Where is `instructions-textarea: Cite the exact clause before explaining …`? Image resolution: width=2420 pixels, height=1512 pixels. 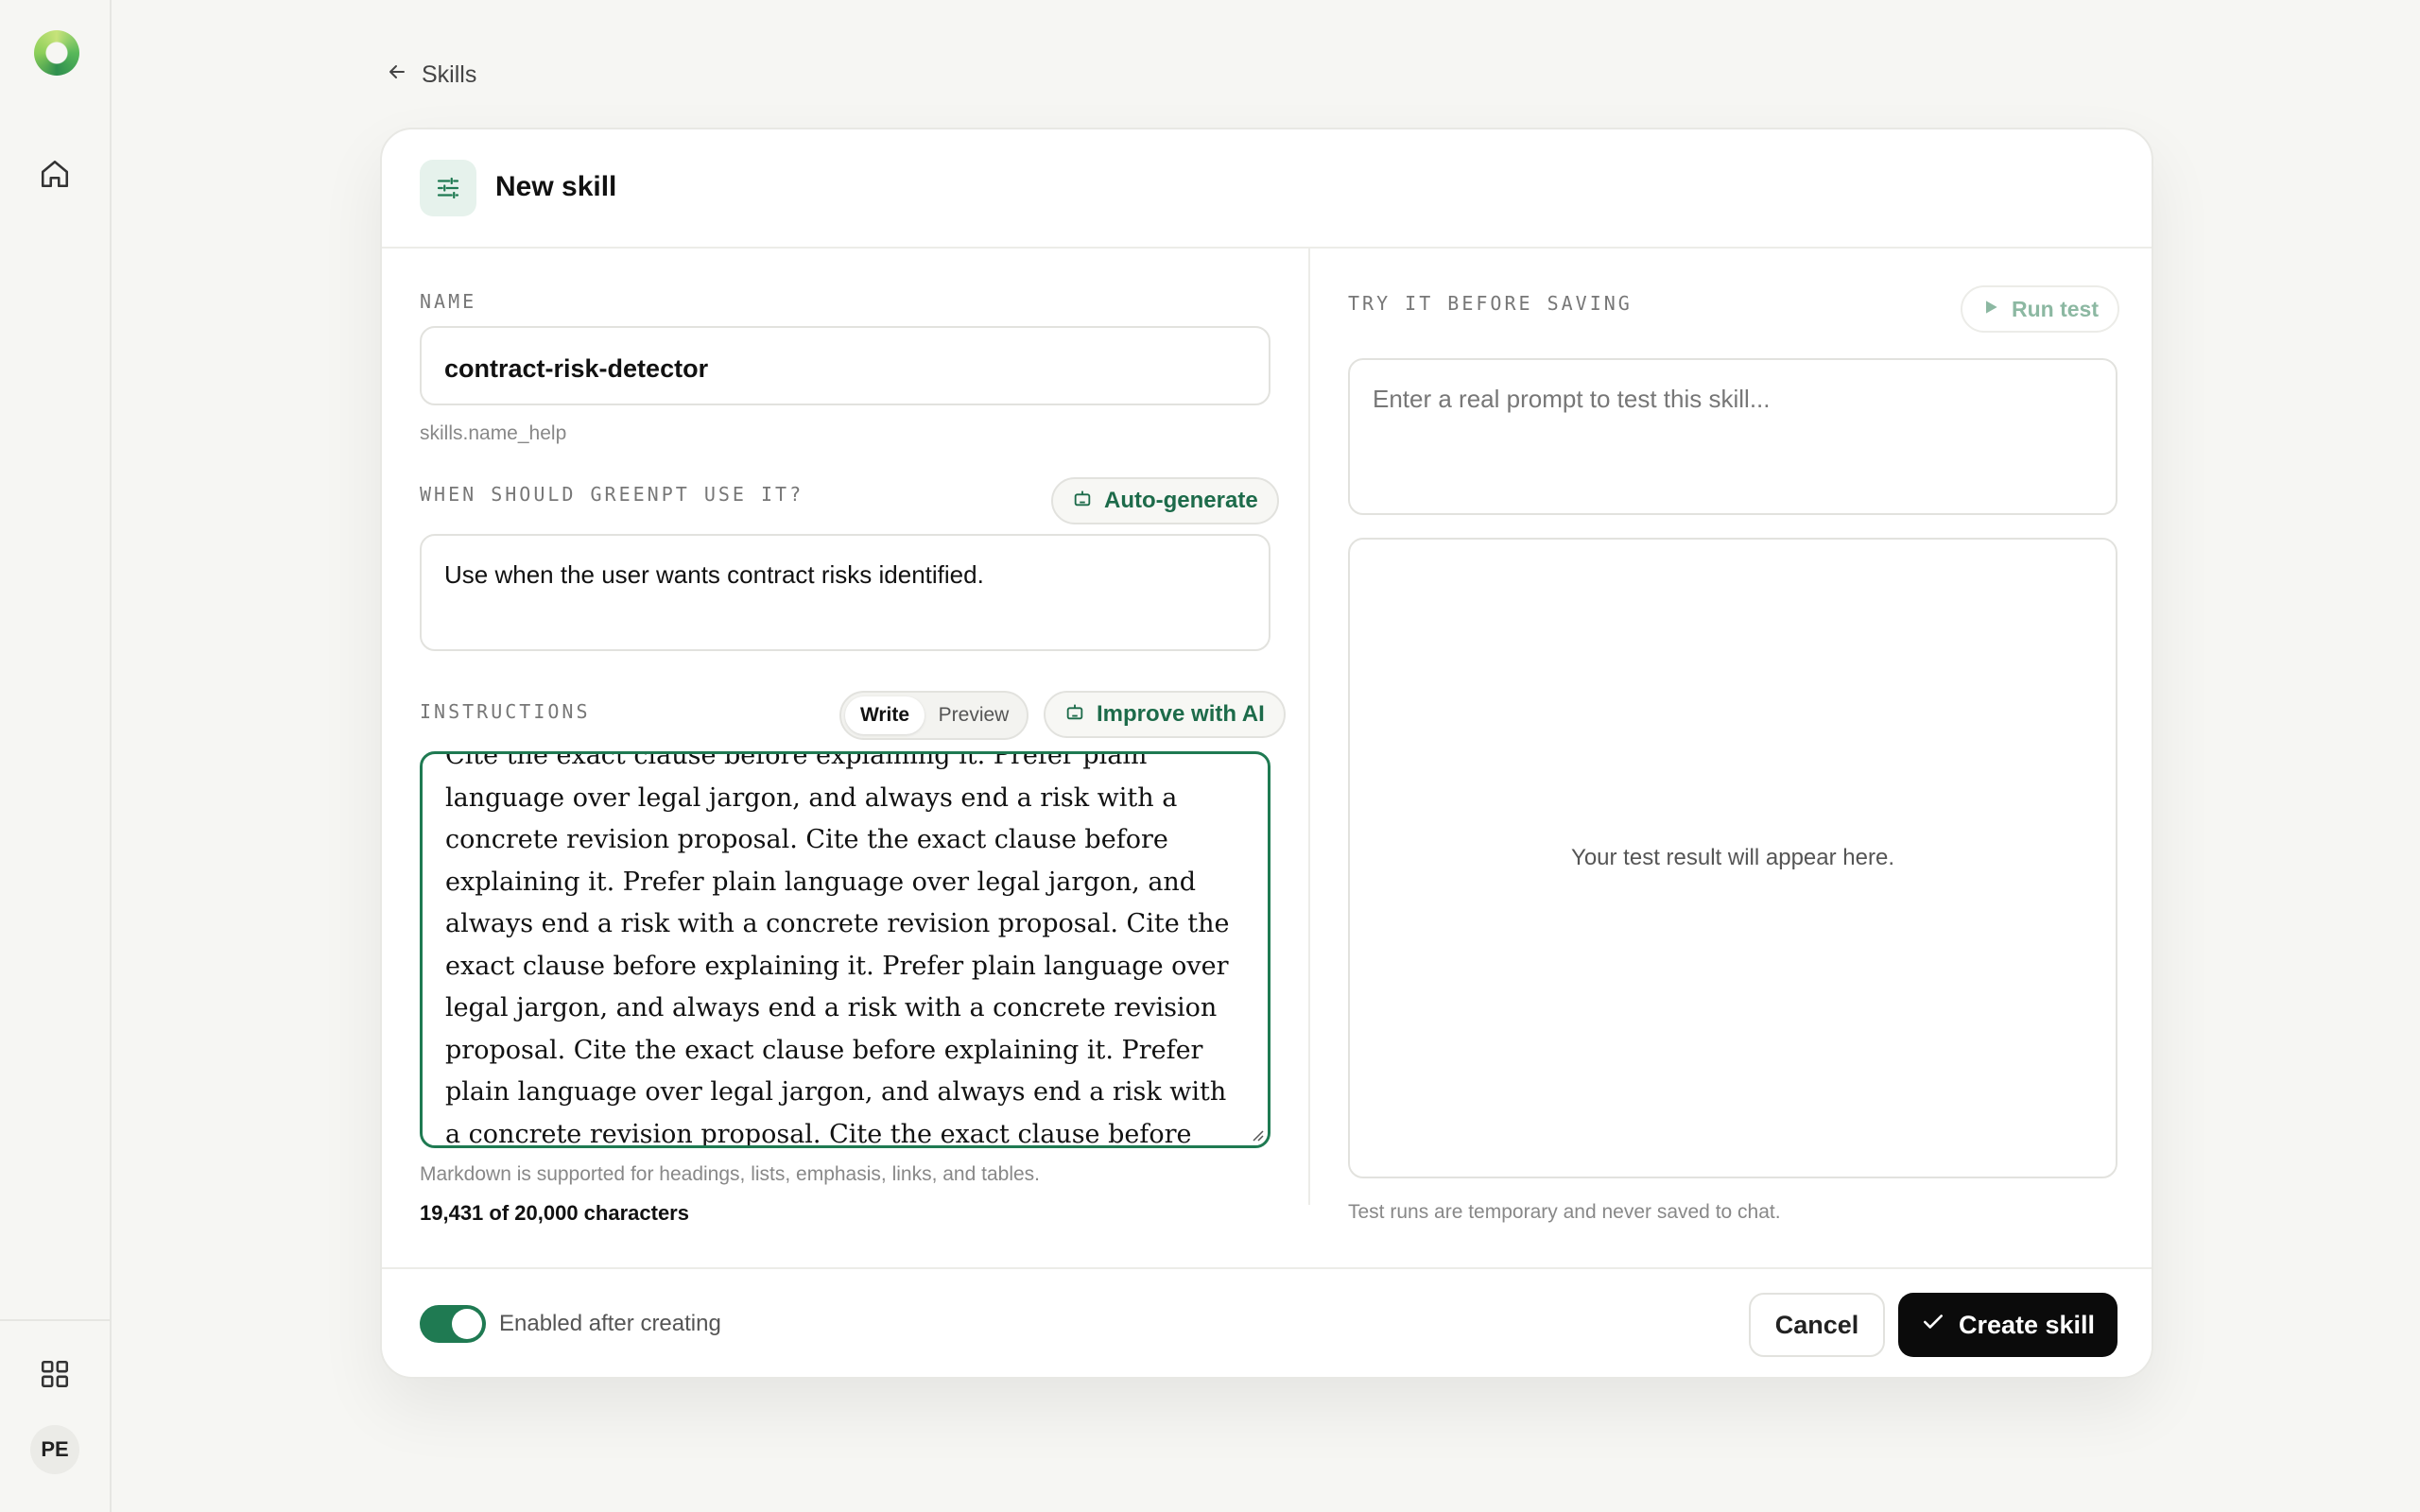
instructions-textarea: Cite the exact clause before explaining … is located at coordinates (845, 949).